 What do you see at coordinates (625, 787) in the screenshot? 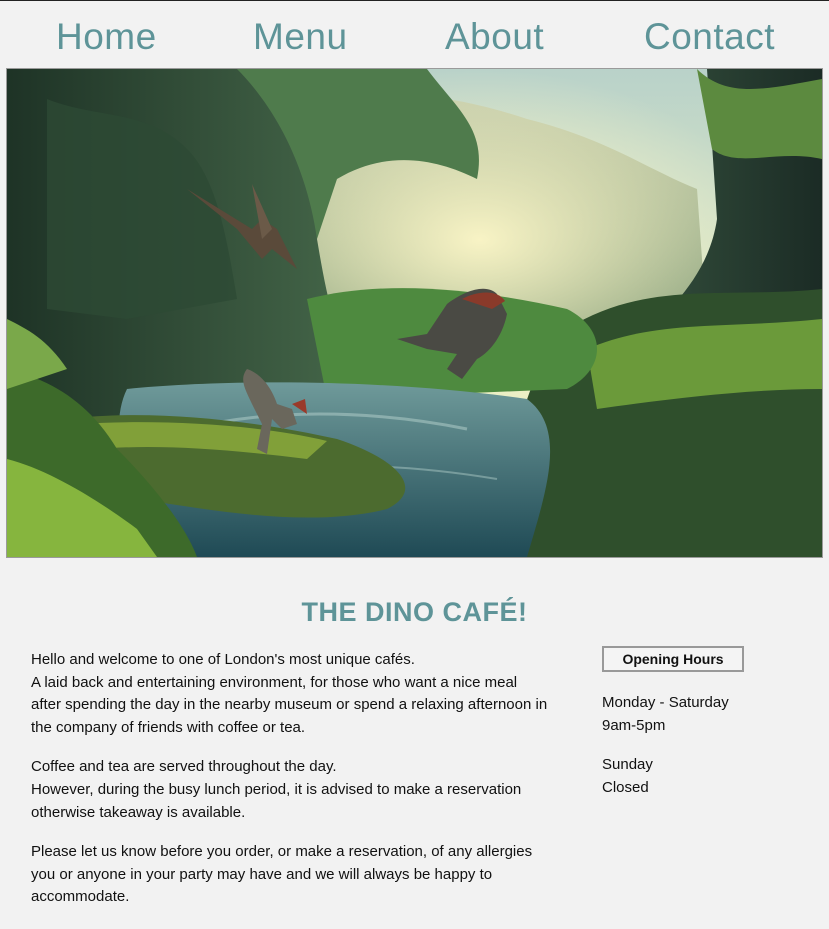
I see `hours-time: Closed` at bounding box center [625, 787].